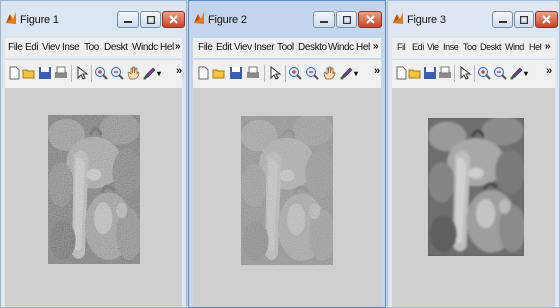 The height and width of the screenshot is (308, 560). Describe the element at coordinates (287, 16) in the screenshot. I see `title-bar: Figure 2` at that location.